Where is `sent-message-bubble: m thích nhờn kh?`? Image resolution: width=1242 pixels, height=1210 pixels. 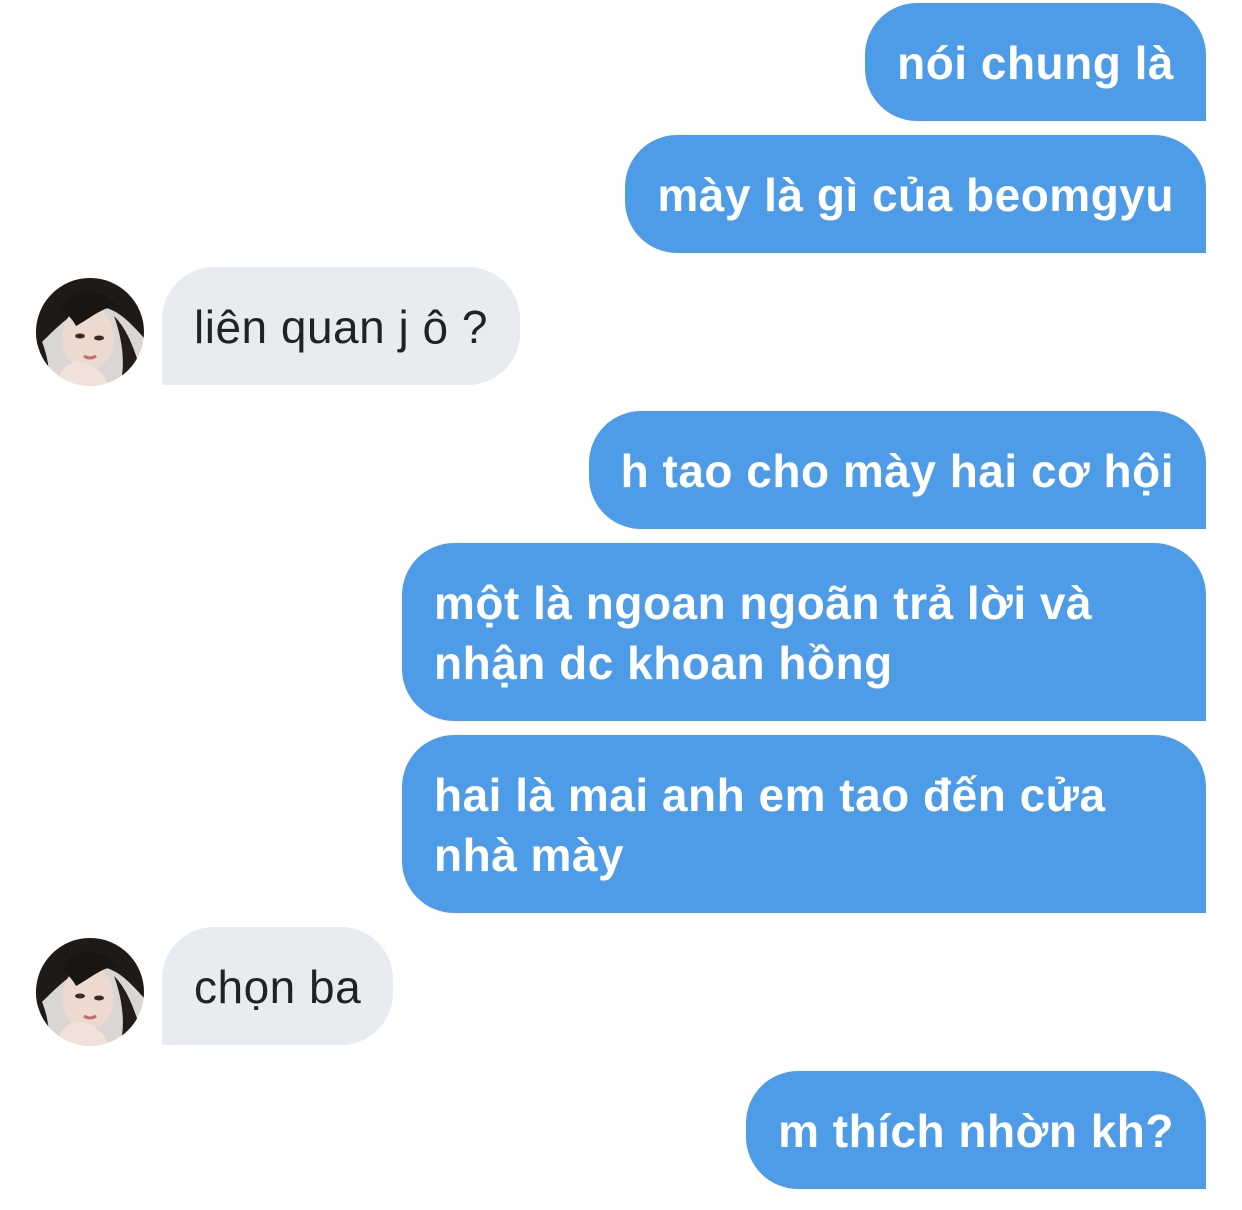
sent-message-bubble: m thích nhờn kh? is located at coordinates (976, 1130).